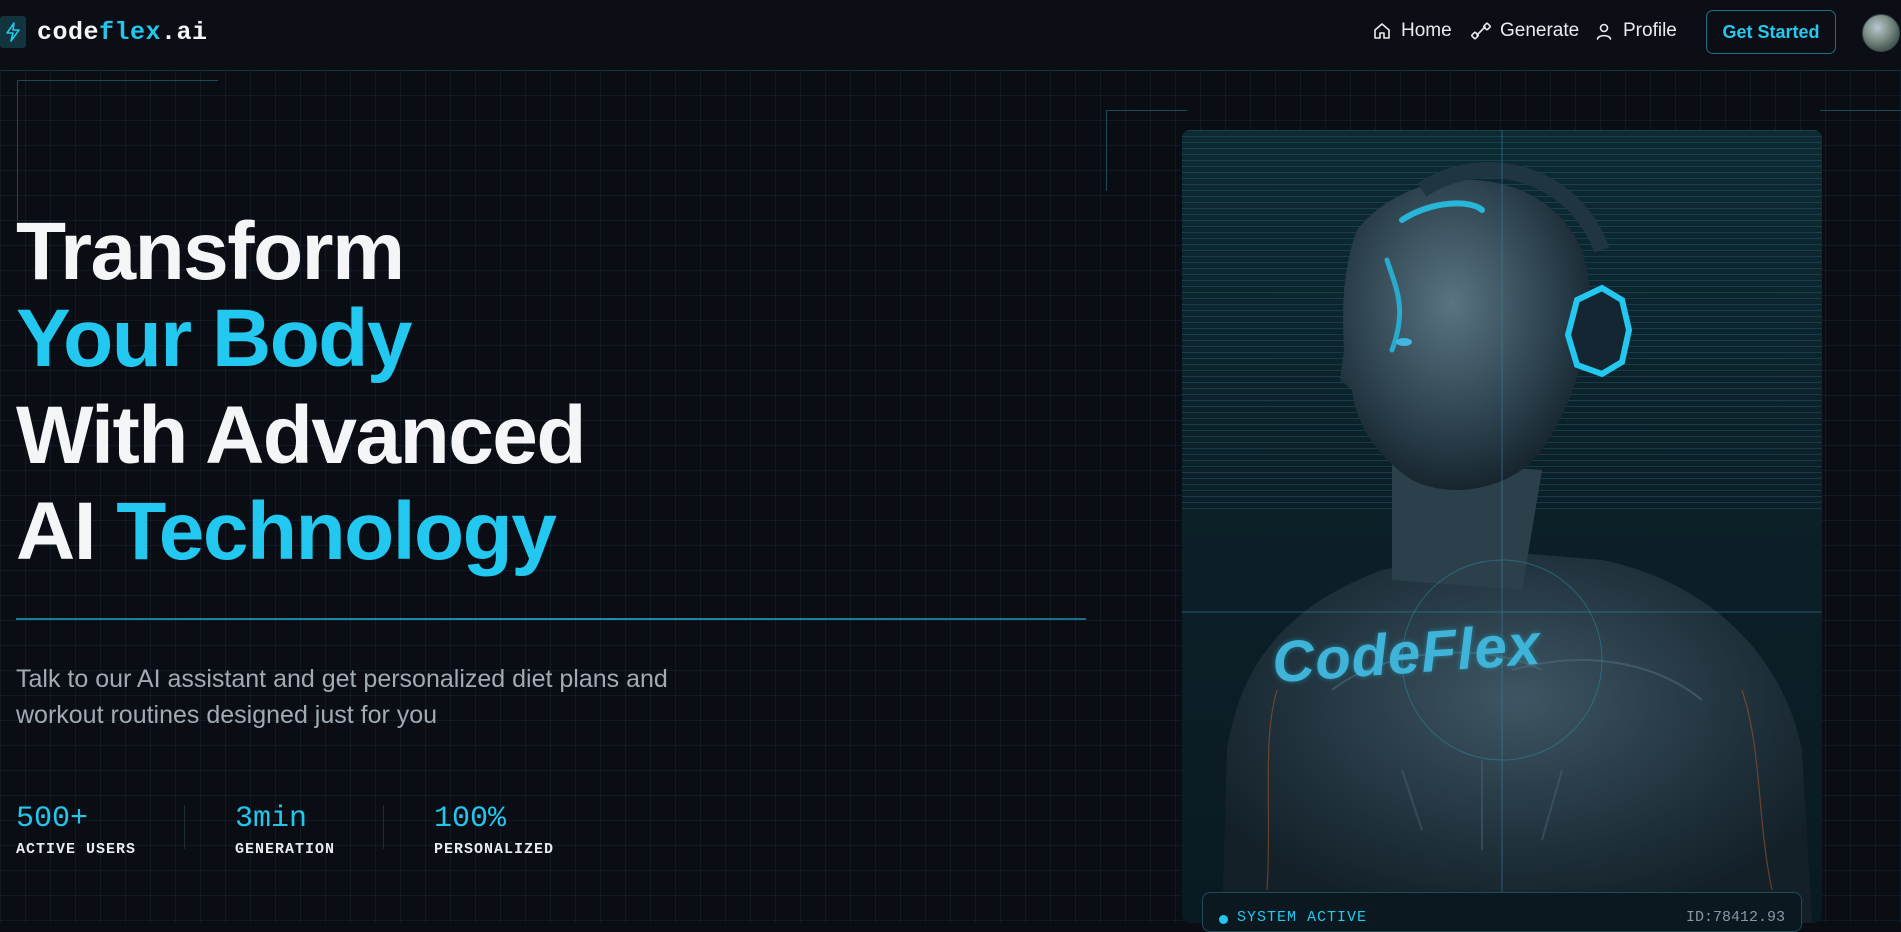 The height and width of the screenshot is (932, 1901). Describe the element at coordinates (117, 150) in the screenshot. I see `corner-bracket-top-left` at that location.